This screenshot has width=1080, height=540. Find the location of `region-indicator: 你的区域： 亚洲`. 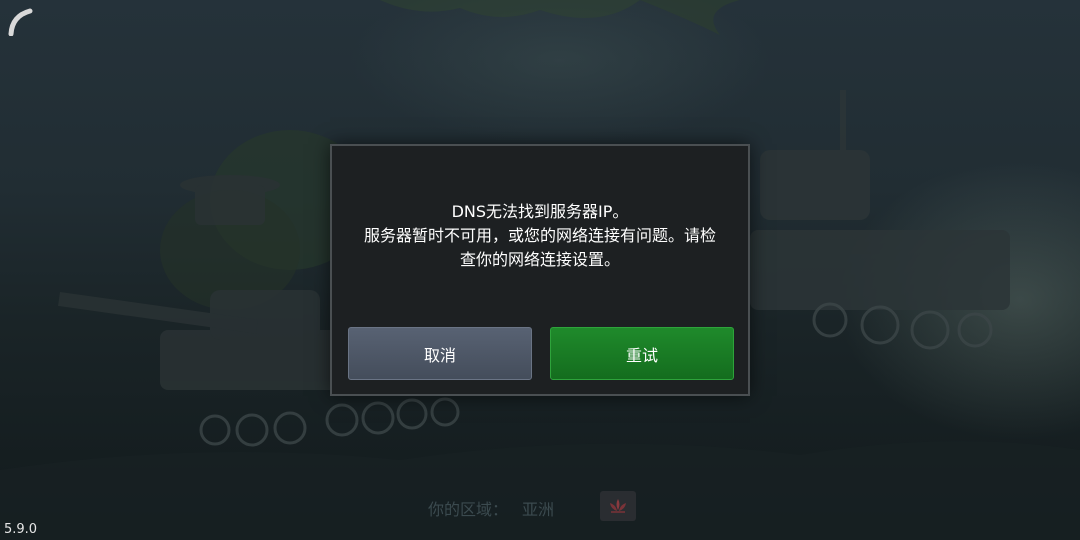

region-indicator: 你的区域： 亚洲 is located at coordinates (491, 508).